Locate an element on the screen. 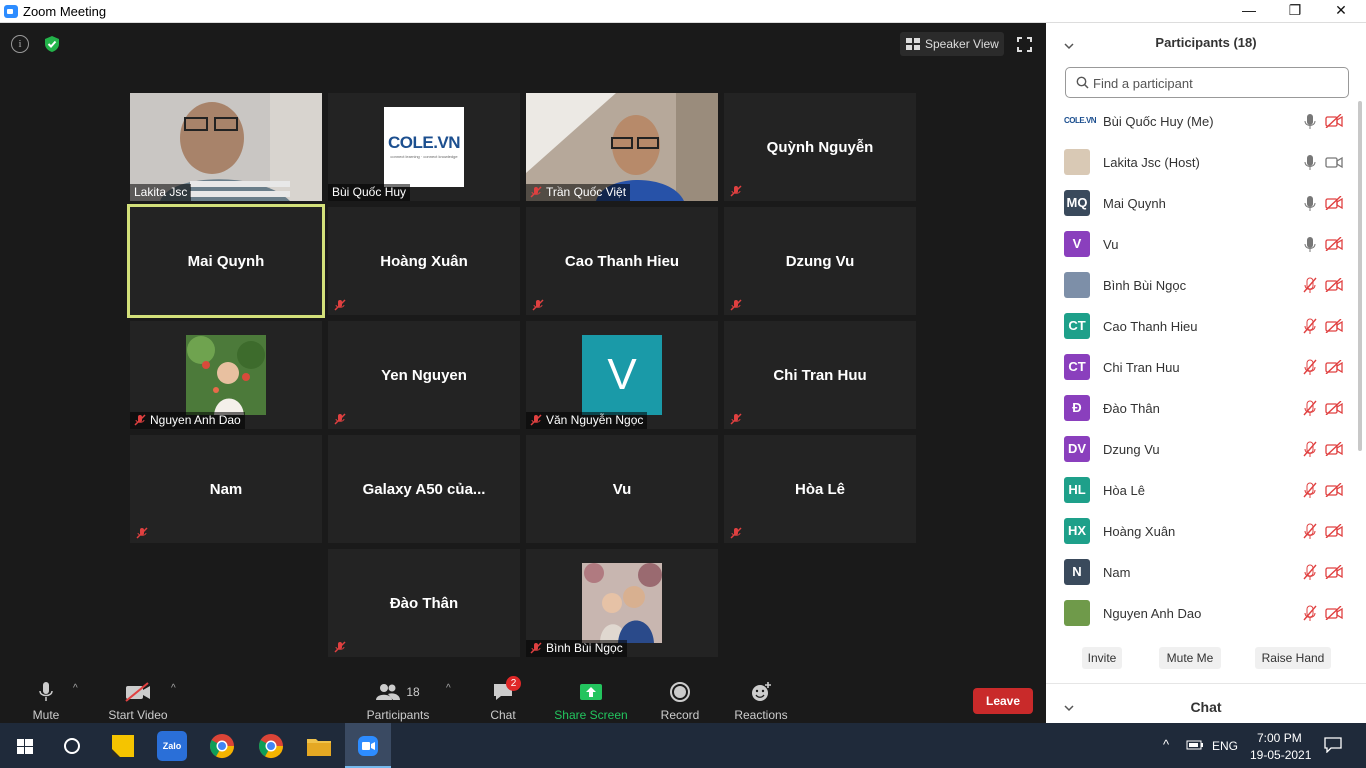  language-indicator: ENG is located at coordinates (1225, 746).